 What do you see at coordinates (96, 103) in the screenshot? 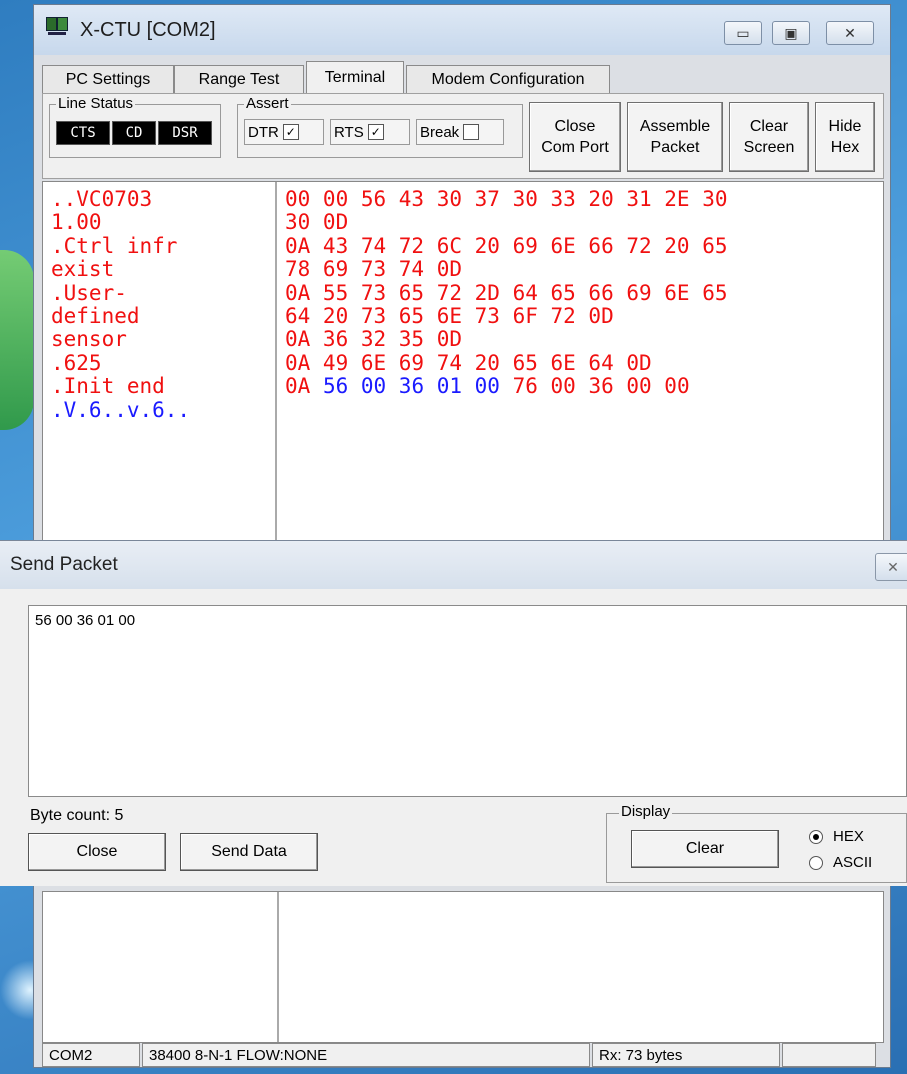
I see `line-status-label: Line Status` at bounding box center [96, 103].